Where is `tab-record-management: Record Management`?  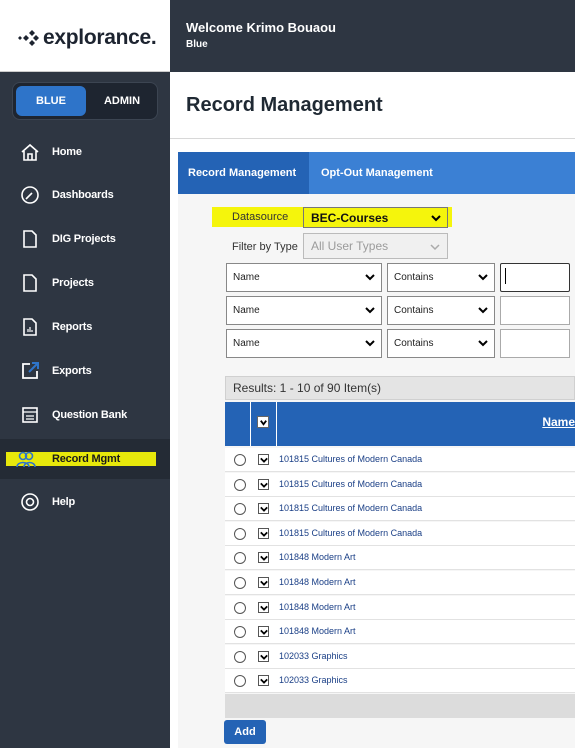
tab-record-management: Record Management is located at coordinates (243, 173).